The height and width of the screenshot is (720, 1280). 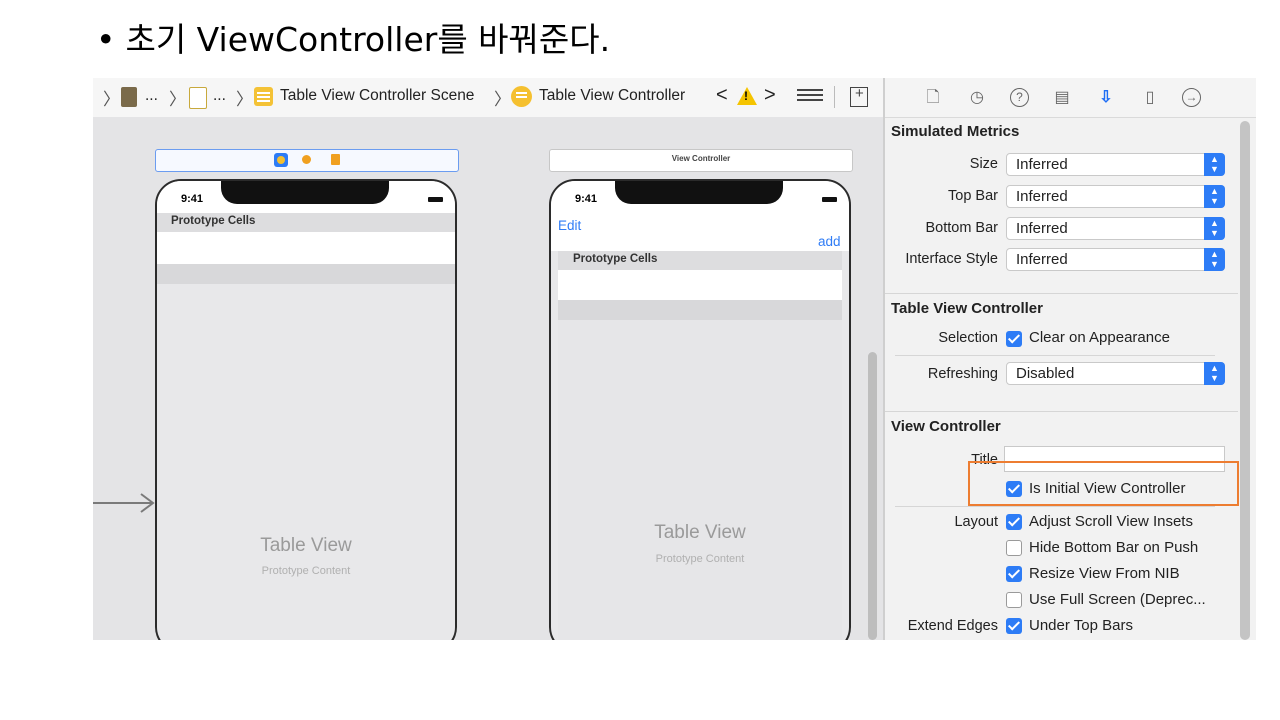 What do you see at coordinates (1115, 228) in the screenshot?
I see `bottom-bar-popup: Inferred ▲ ▼` at bounding box center [1115, 228].